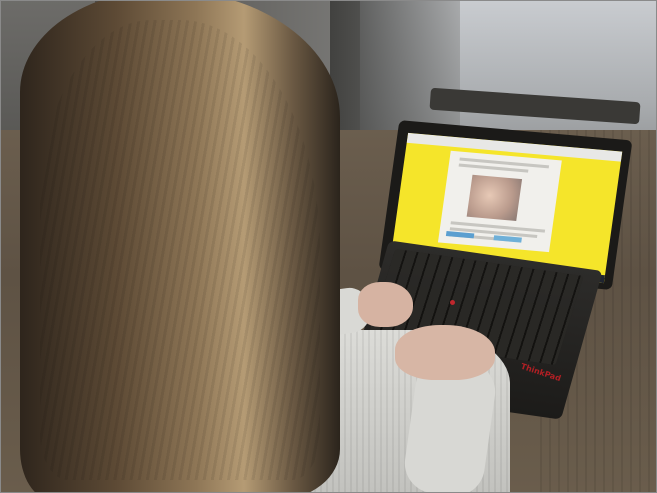 The width and height of the screenshot is (657, 493). What do you see at coordinates (385, 304) in the screenshot?
I see `left-hand` at bounding box center [385, 304].